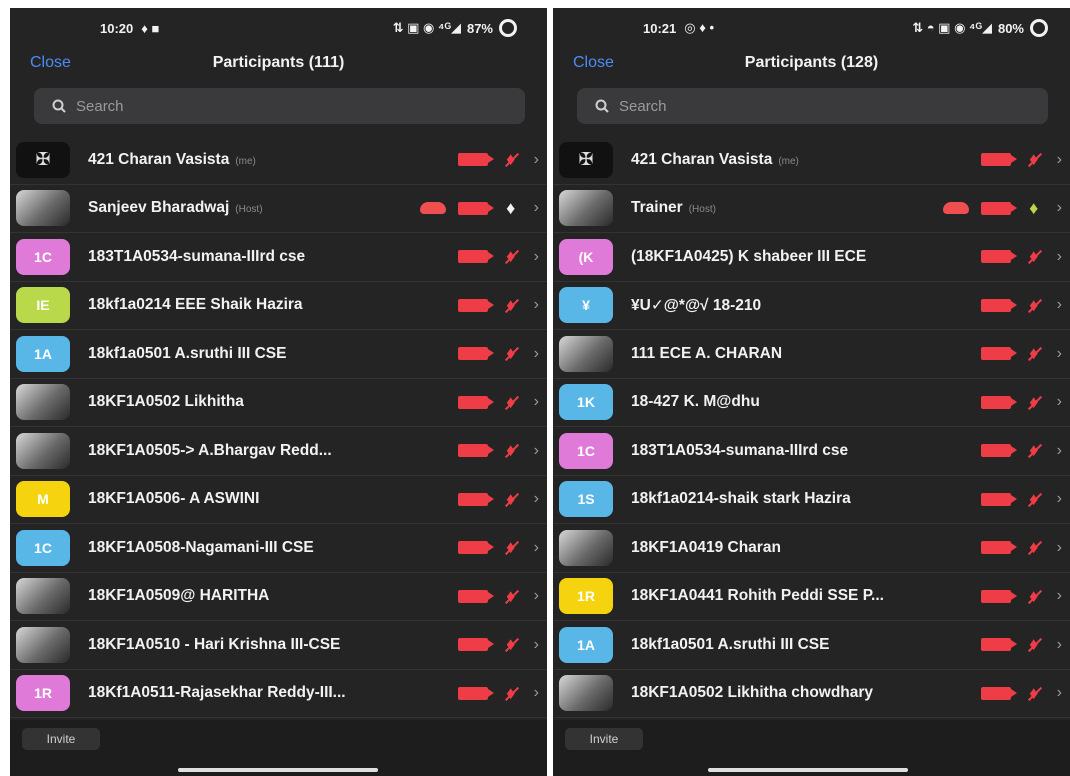 This screenshot has height=776, width=1070. Describe the element at coordinates (278, 451) in the screenshot. I see `participant-row: 18KF1A0505-> A.Bhargav Redd... ♦ ›` at that location.